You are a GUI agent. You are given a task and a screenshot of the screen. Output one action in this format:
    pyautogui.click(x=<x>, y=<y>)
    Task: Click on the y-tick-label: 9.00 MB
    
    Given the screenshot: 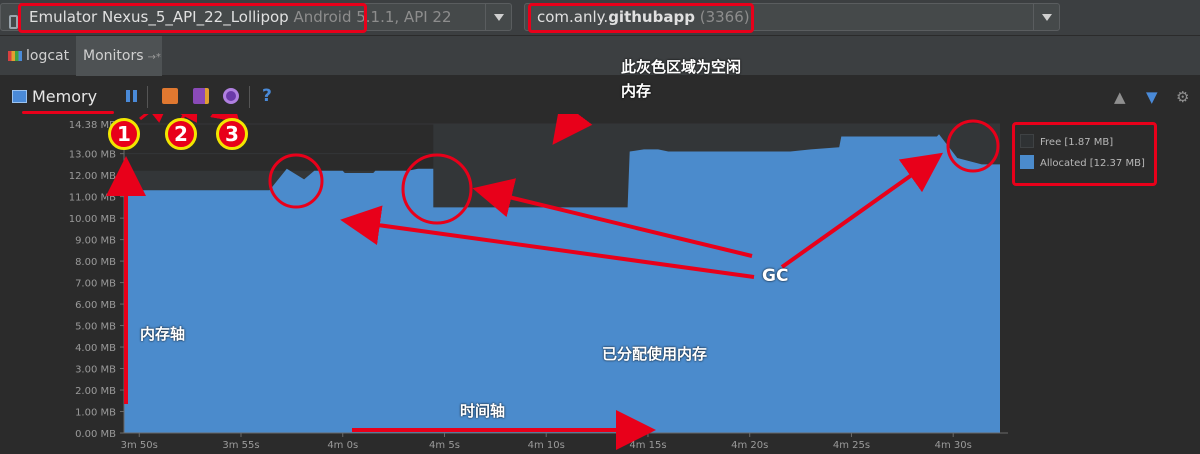 What is the action you would take?
    pyautogui.click(x=95, y=241)
    